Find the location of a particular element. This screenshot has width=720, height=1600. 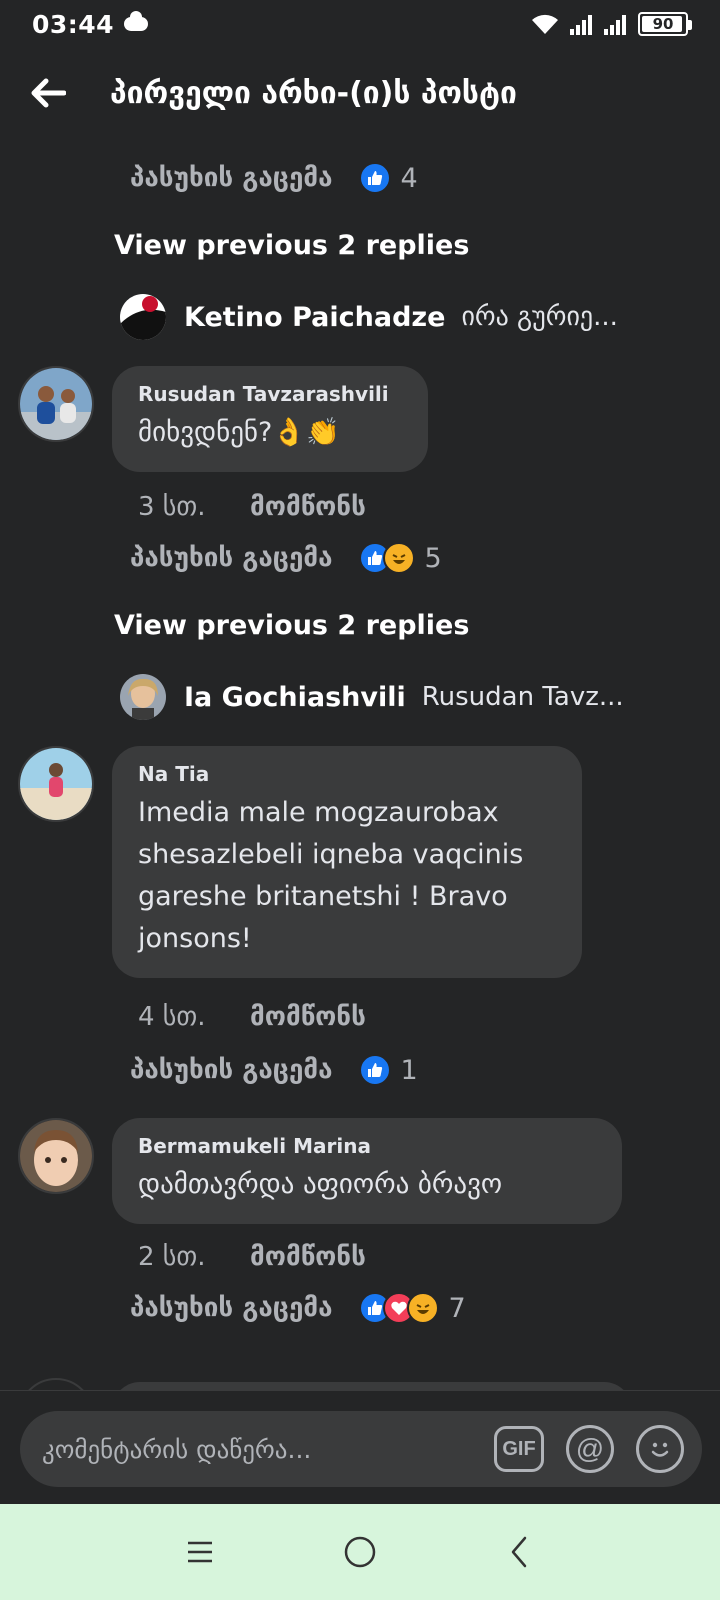

comment-author: Rusudan Tavzarashvili is located at coordinates (270, 394).